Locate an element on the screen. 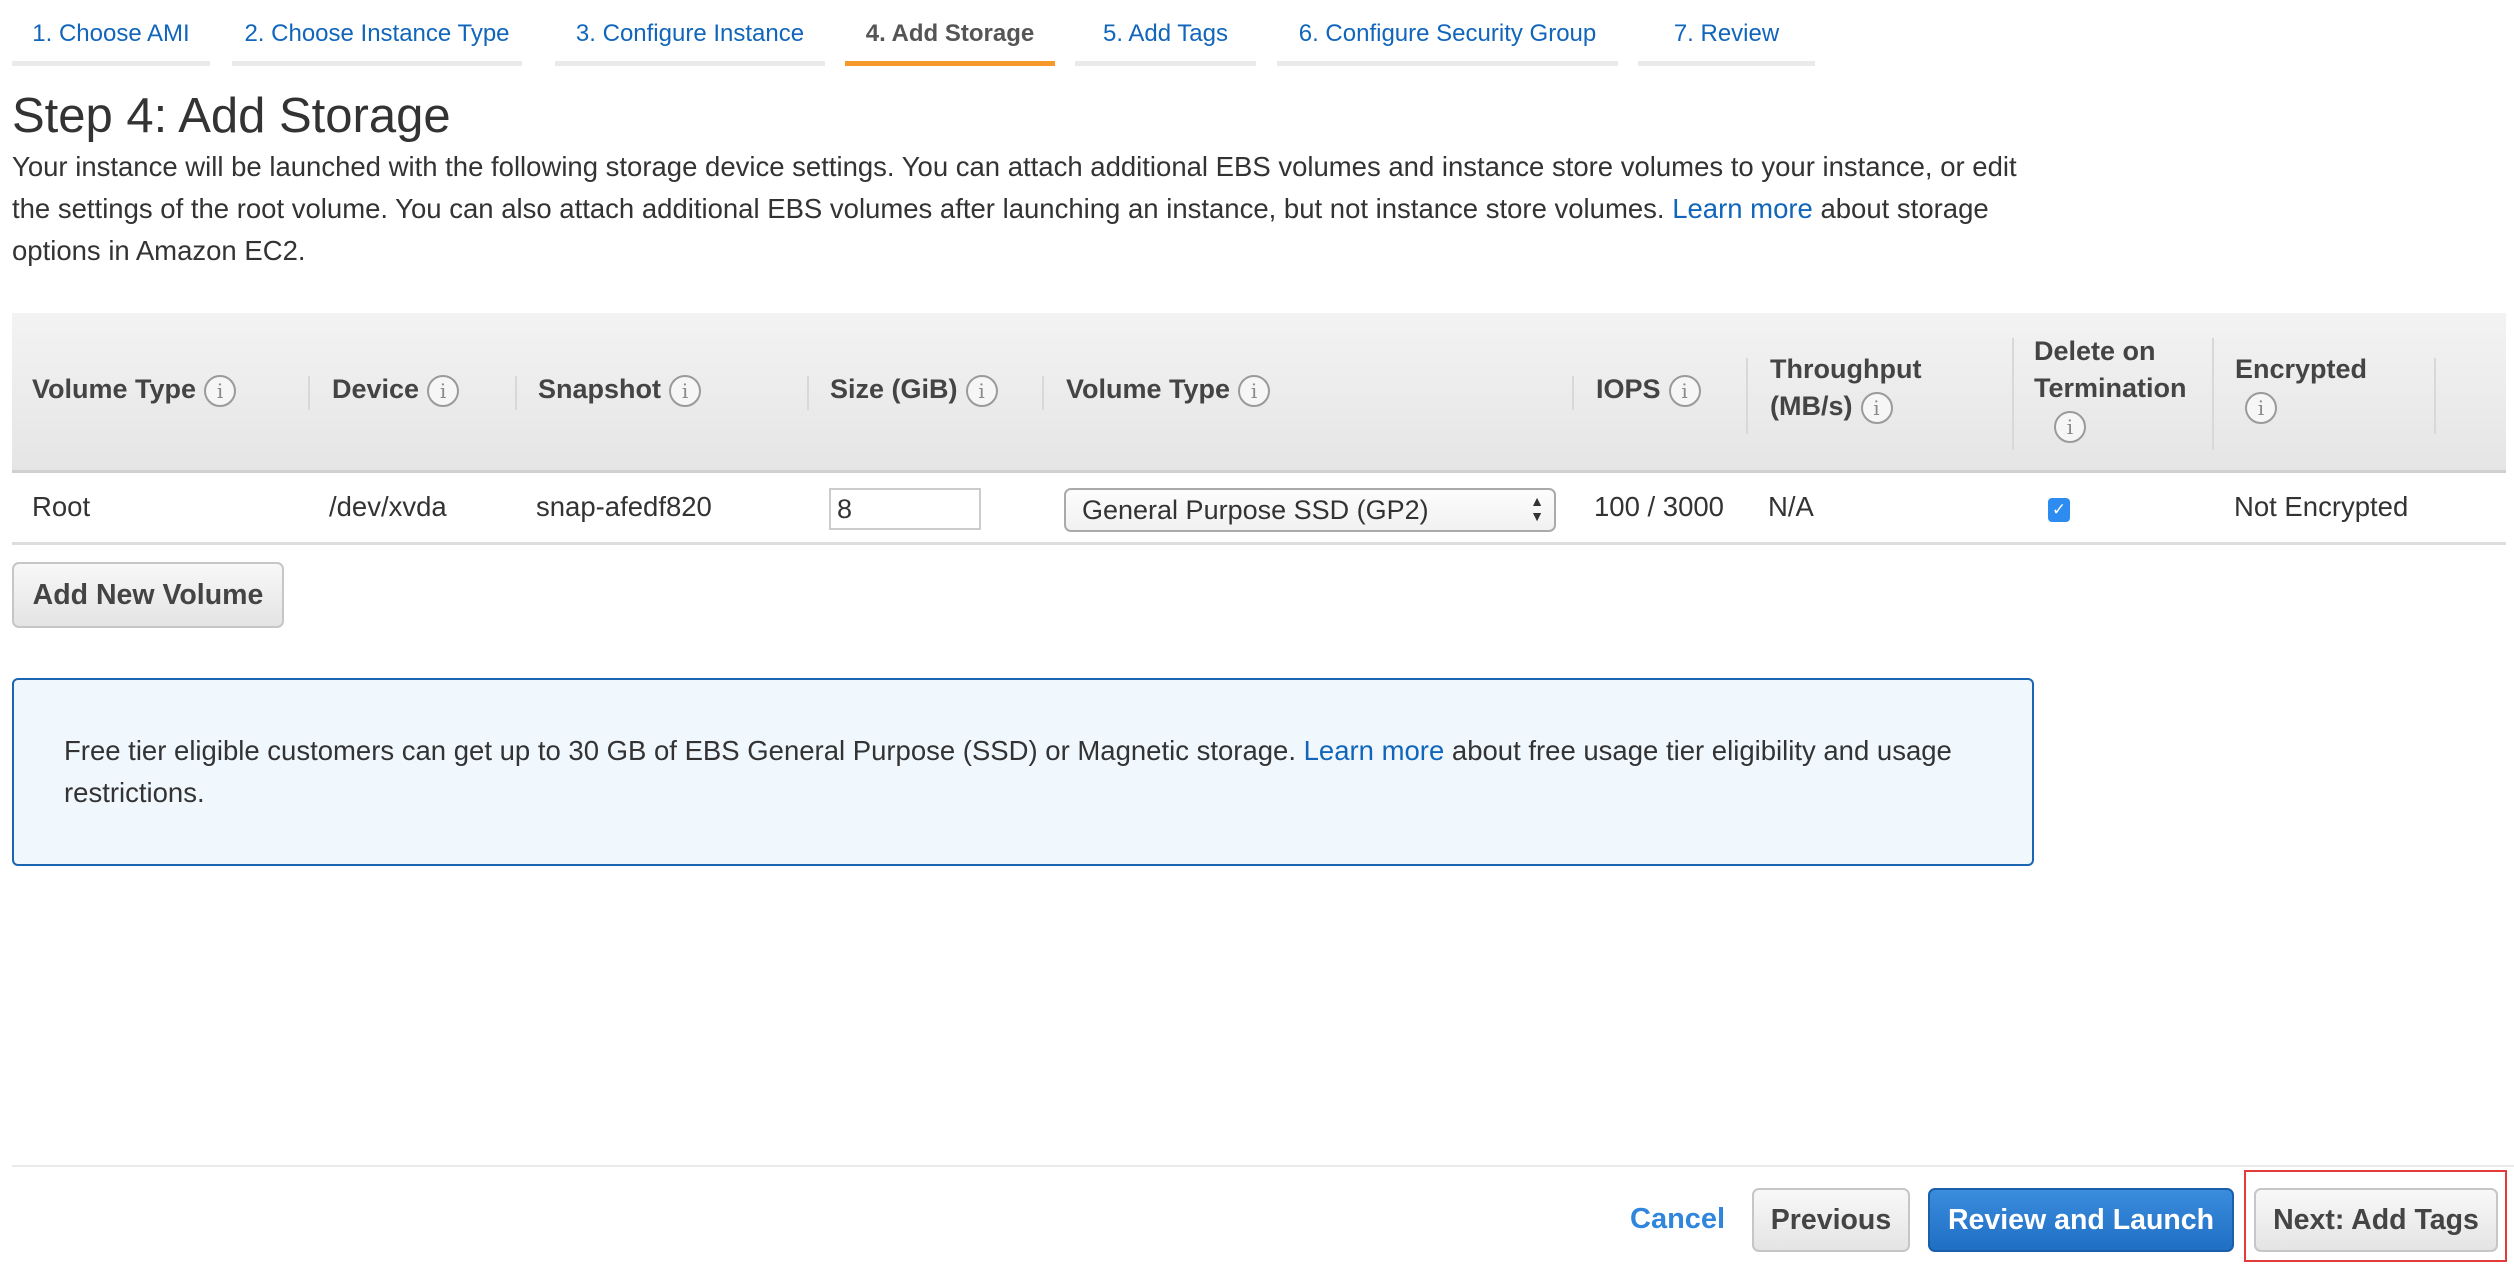  col-ebs-volume-type: Volume Type i is located at coordinates (1168, 389).